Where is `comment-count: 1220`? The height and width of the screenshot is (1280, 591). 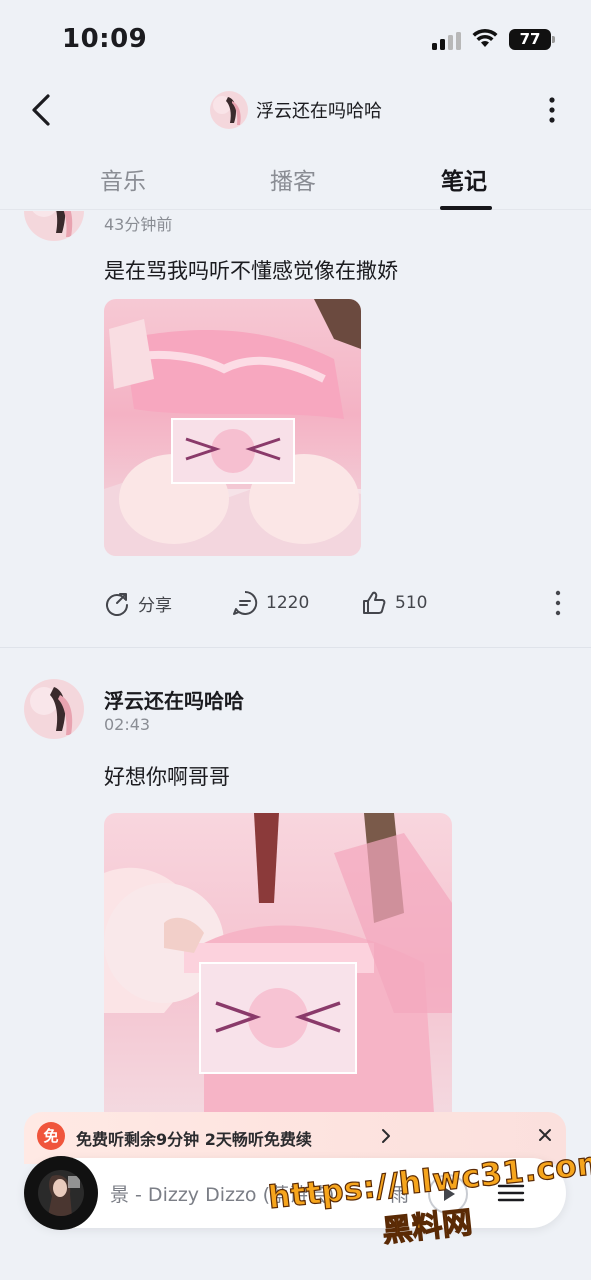
comment-count: 1220 is located at coordinates (288, 603).